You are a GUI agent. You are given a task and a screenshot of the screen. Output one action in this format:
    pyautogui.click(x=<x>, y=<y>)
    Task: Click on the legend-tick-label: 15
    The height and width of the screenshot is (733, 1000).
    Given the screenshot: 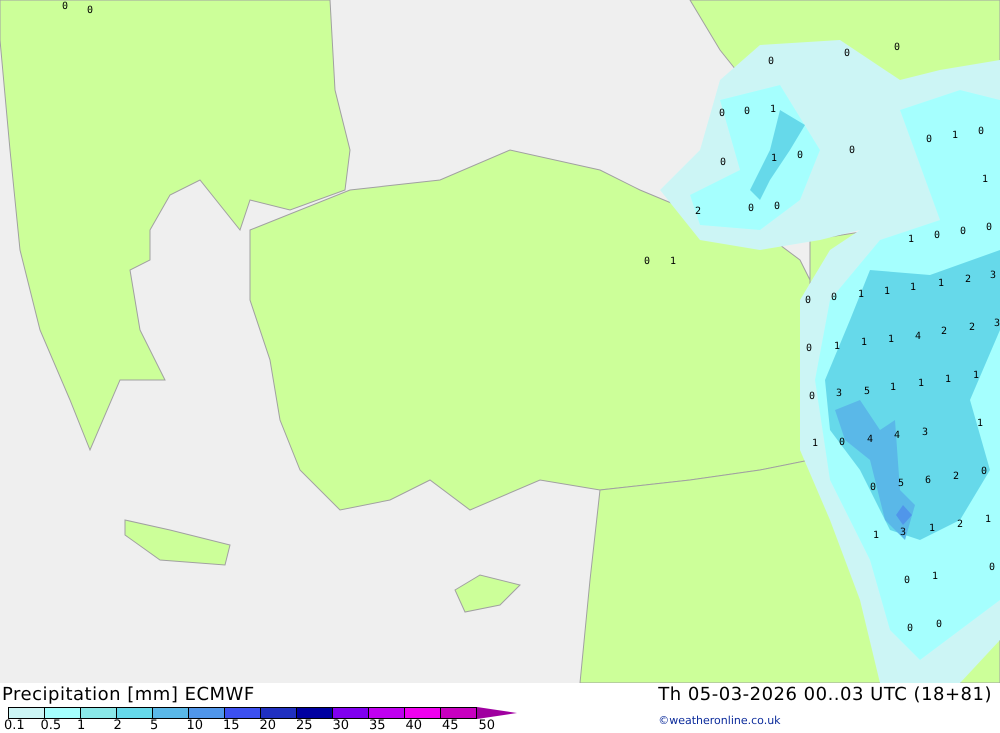 What is the action you would take?
    pyautogui.click(x=232, y=726)
    